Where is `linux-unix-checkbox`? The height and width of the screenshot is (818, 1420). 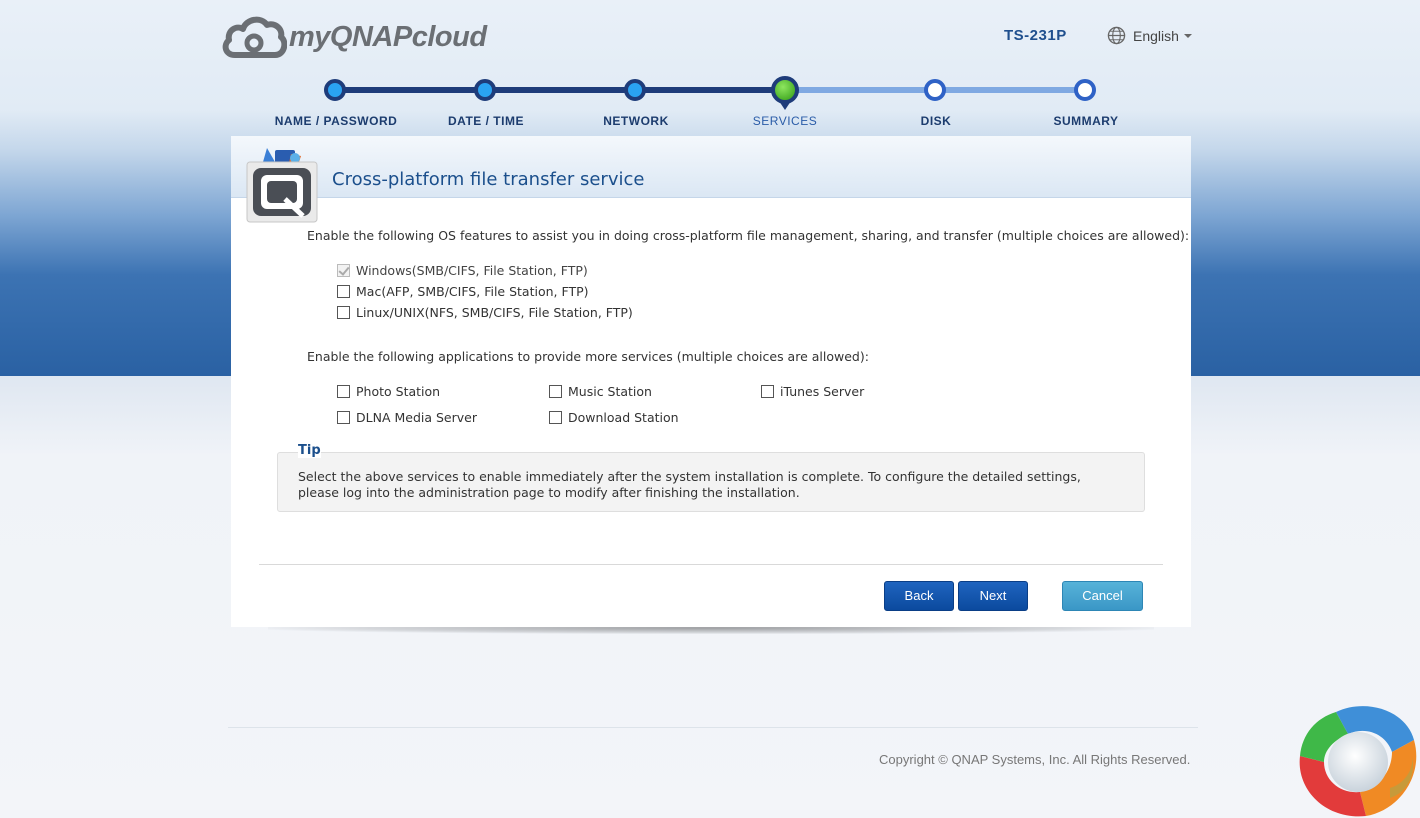
linux-unix-checkbox is located at coordinates (343, 312).